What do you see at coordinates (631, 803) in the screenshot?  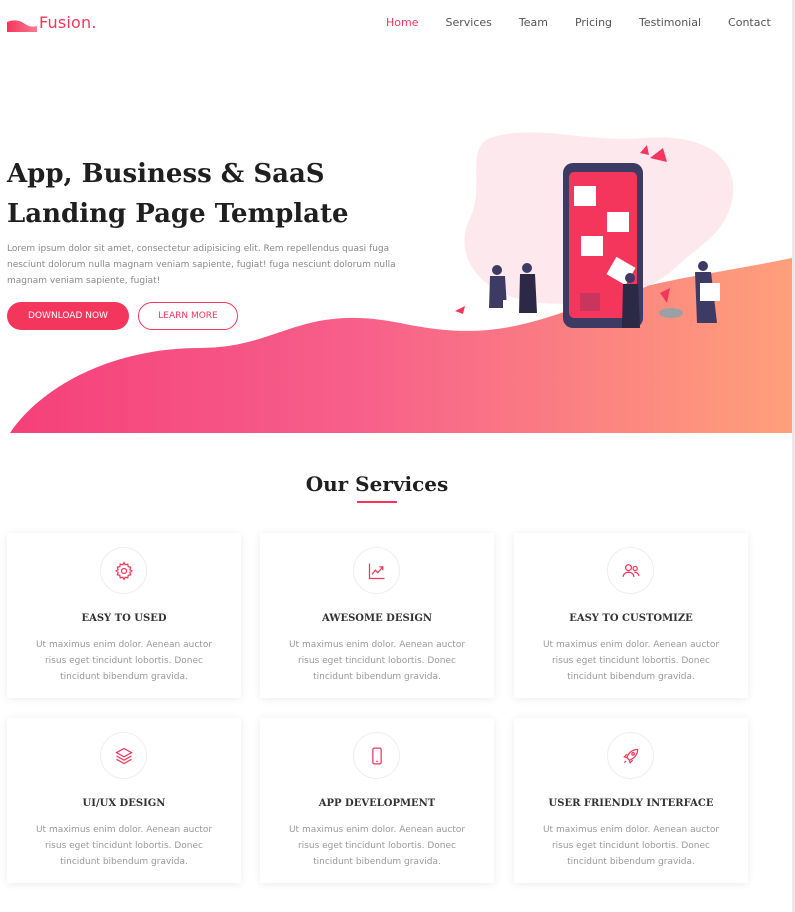 I see `service-title: USER FRIENDLY INTERFACE` at bounding box center [631, 803].